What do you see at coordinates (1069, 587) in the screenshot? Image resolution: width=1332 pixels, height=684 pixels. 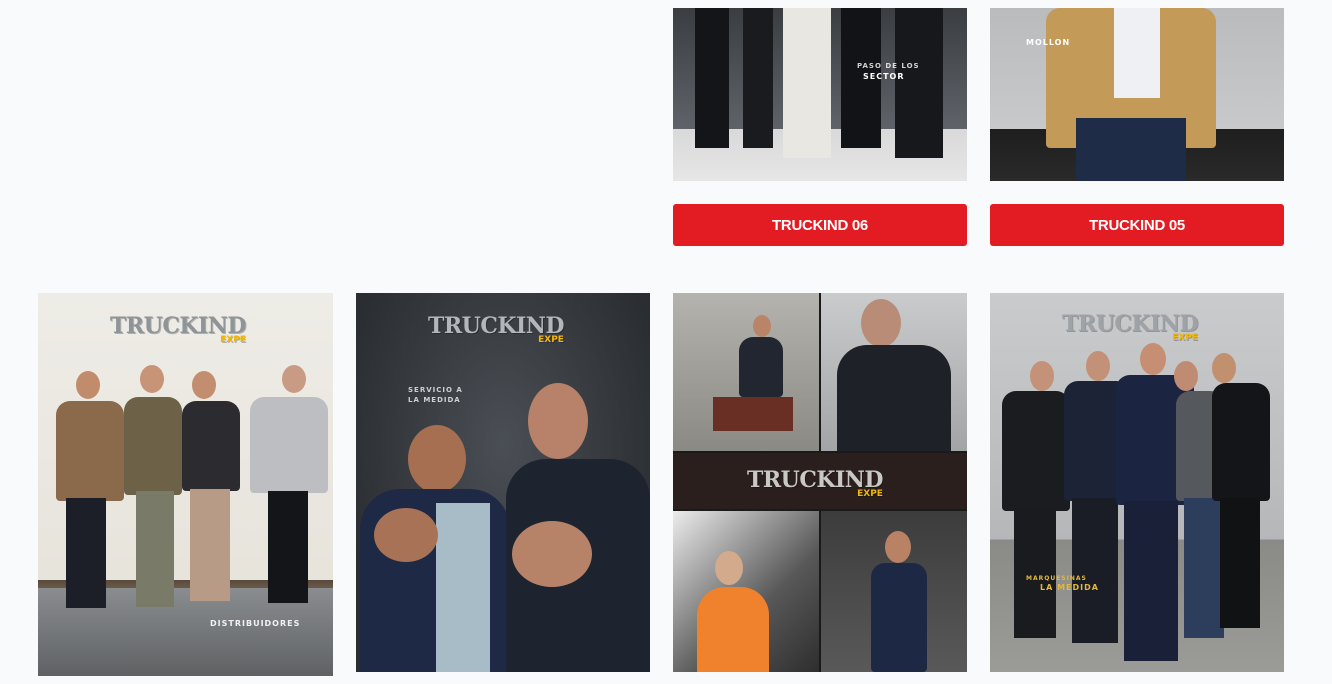 I see `cover-caption: LA MEDIDA` at bounding box center [1069, 587].